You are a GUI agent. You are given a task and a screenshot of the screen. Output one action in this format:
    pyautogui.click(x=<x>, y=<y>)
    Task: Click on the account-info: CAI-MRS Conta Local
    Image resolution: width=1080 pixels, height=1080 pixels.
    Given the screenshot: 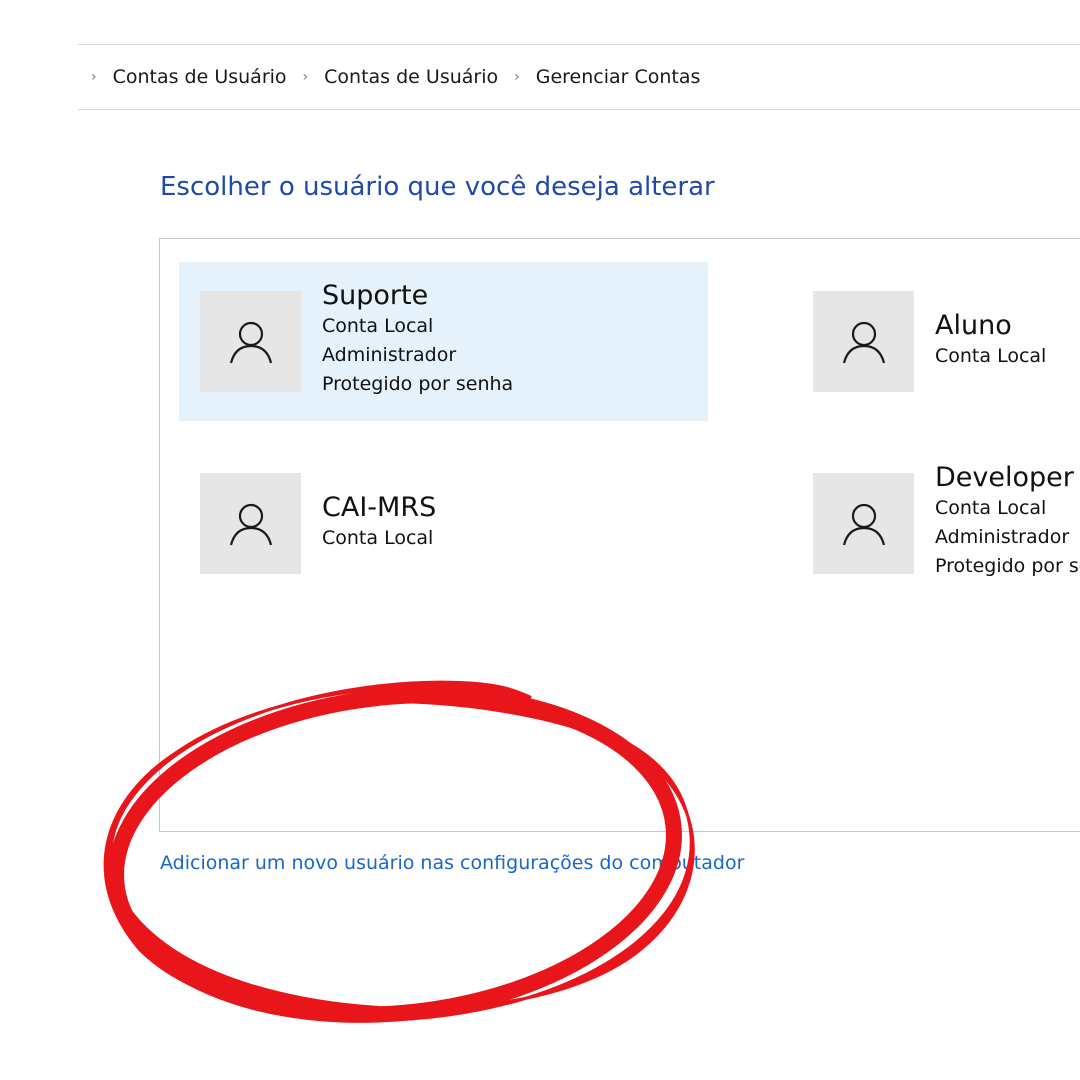 What is the action you would take?
    pyautogui.click(x=379, y=522)
    